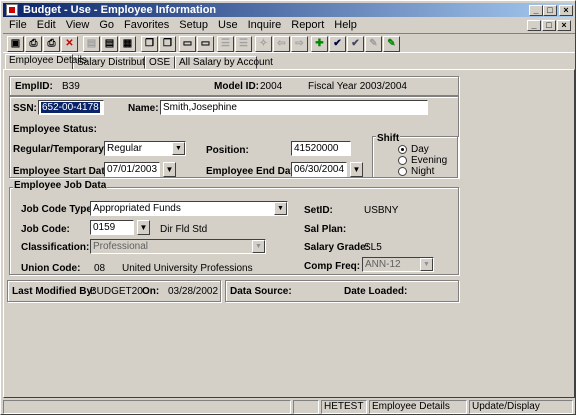  Describe the element at coordinates (205, 44) in the screenshot. I see `doc-2-icon: ▭` at that location.